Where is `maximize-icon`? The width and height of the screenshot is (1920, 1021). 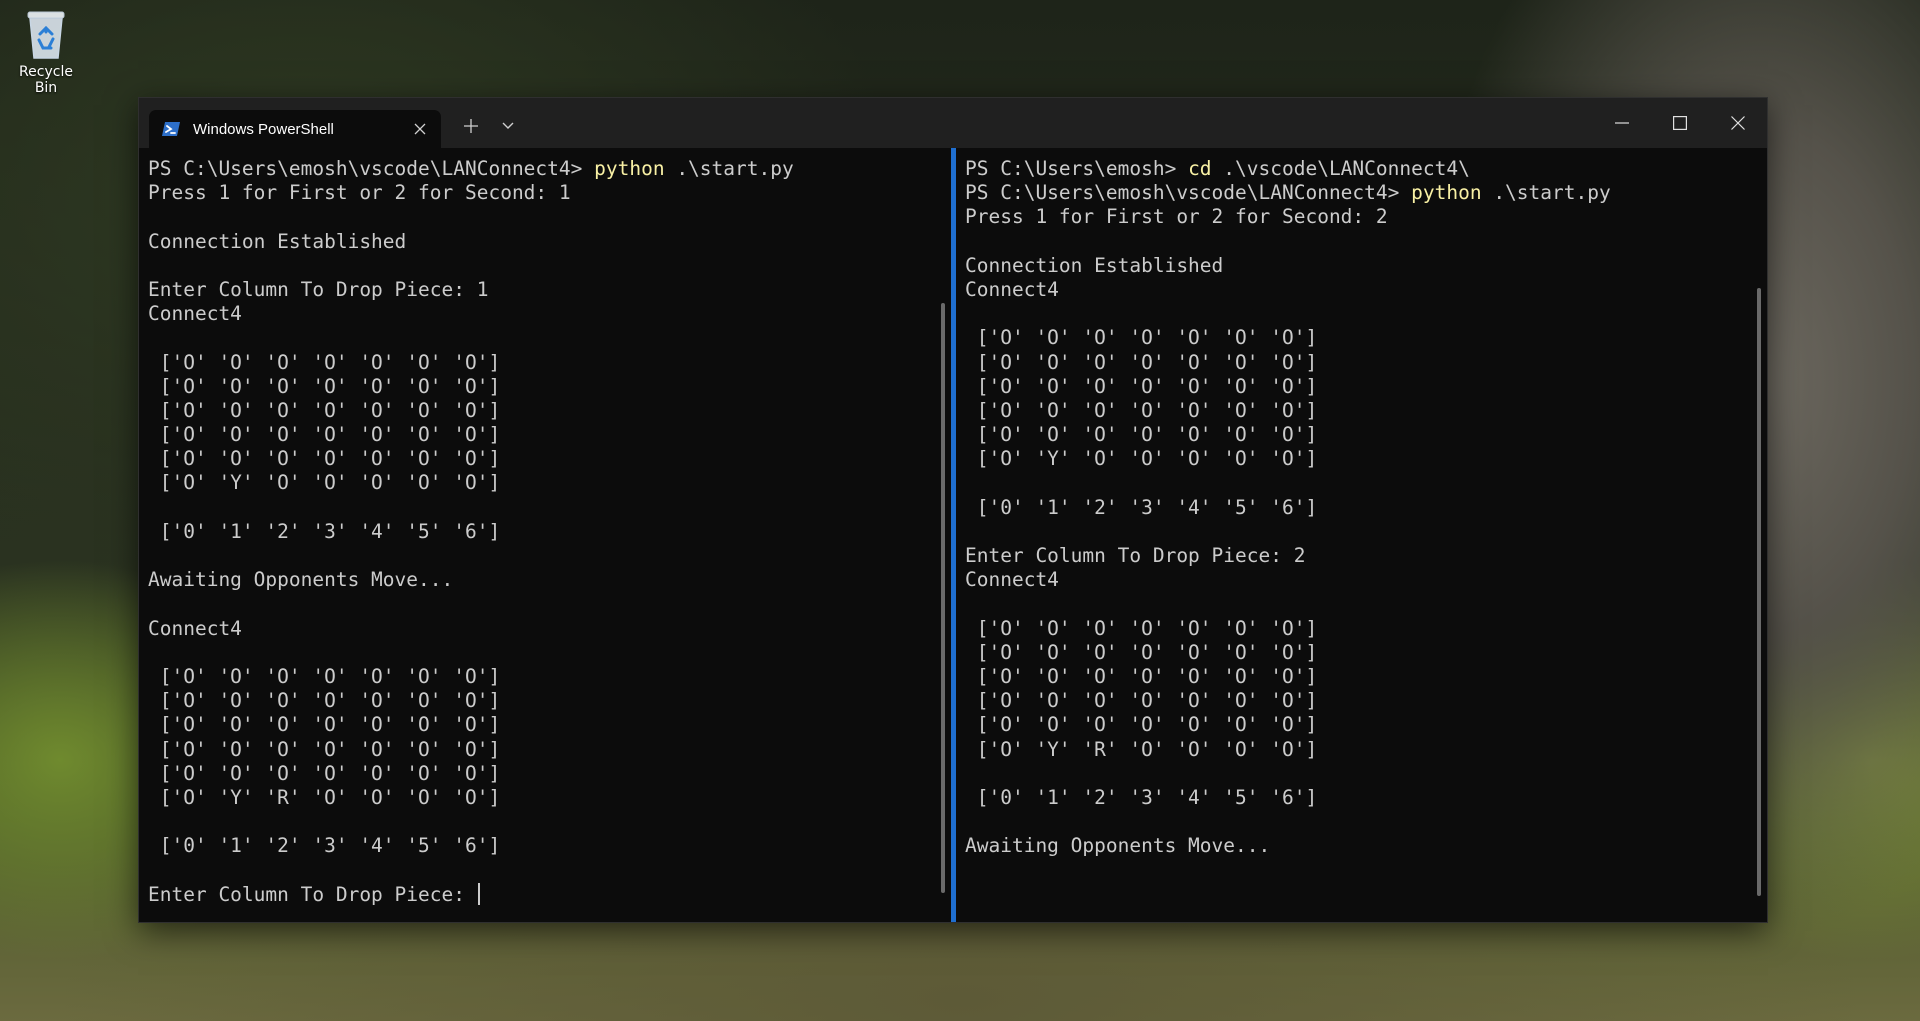 maximize-icon is located at coordinates (1680, 123).